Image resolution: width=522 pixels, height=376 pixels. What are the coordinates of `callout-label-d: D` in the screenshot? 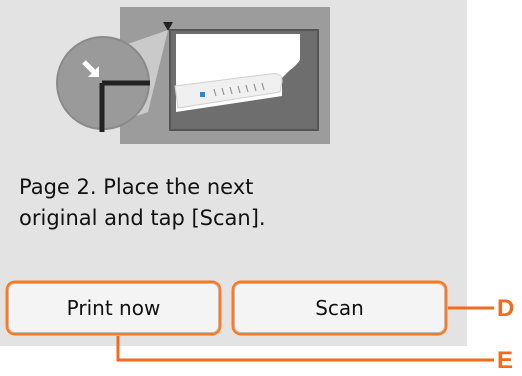 It's located at (506, 308).